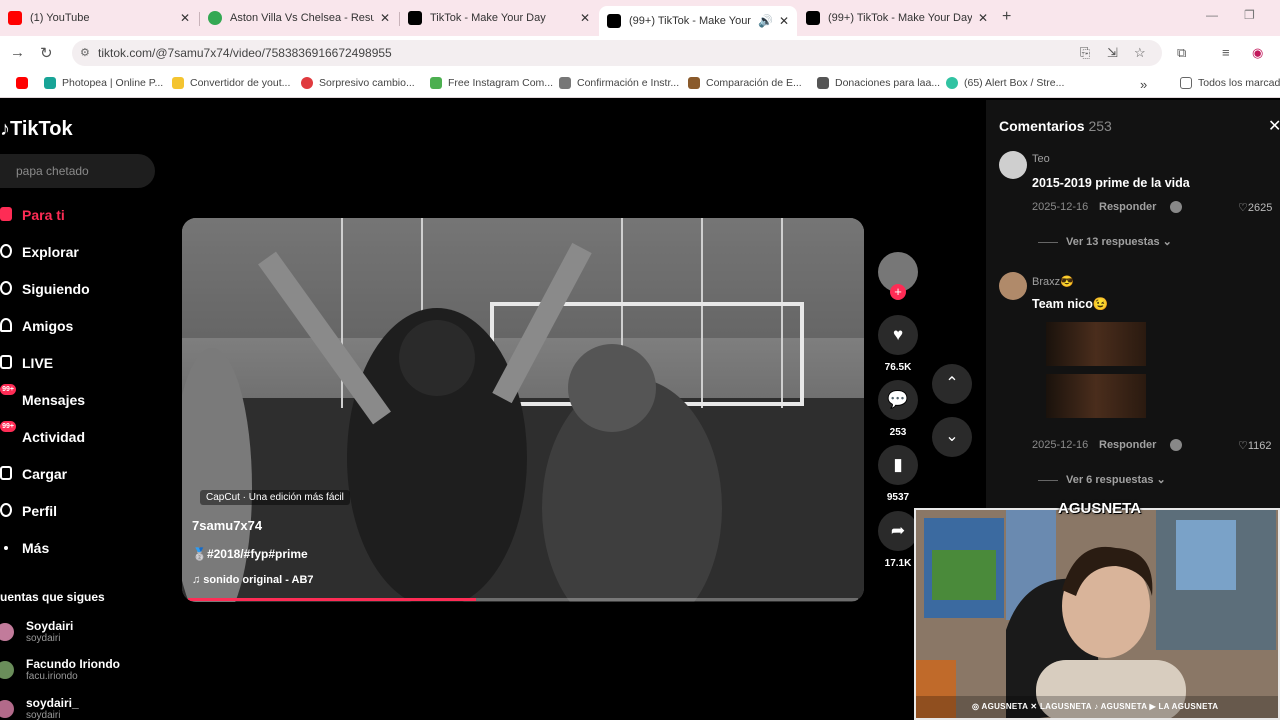 The height and width of the screenshot is (720, 1280). I want to click on site-info-icon: ⚙, so click(85, 53).